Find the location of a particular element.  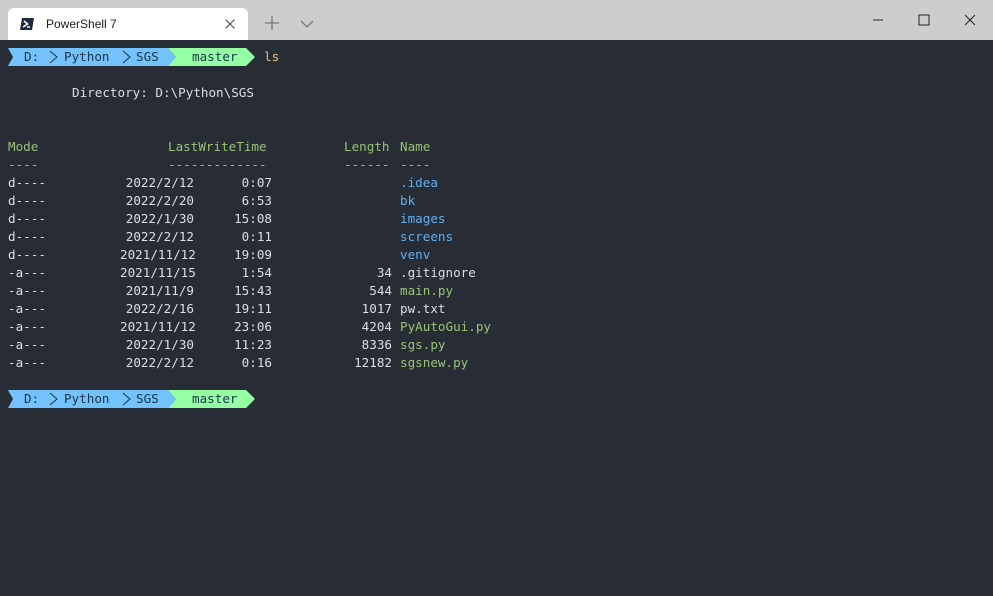

row-time: 11:23 is located at coordinates (253, 344).